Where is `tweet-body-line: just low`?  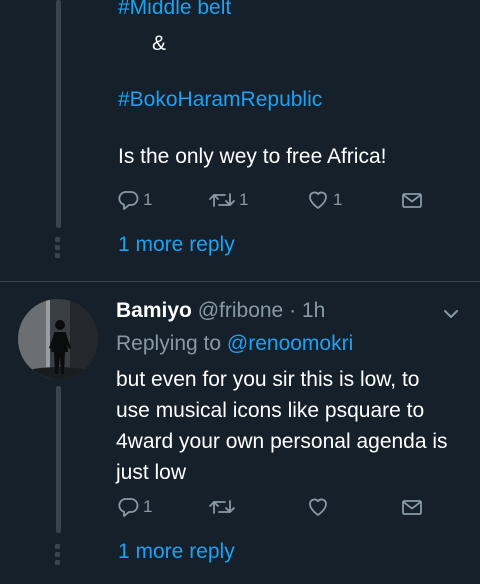
tweet-body-line: just low is located at coordinates (151, 472).